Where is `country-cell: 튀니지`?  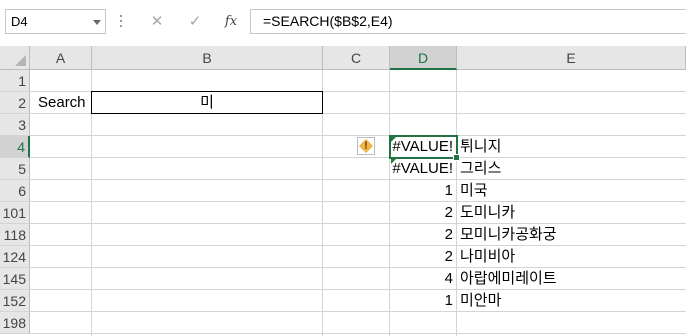 country-cell: 튀니지 is located at coordinates (480, 147).